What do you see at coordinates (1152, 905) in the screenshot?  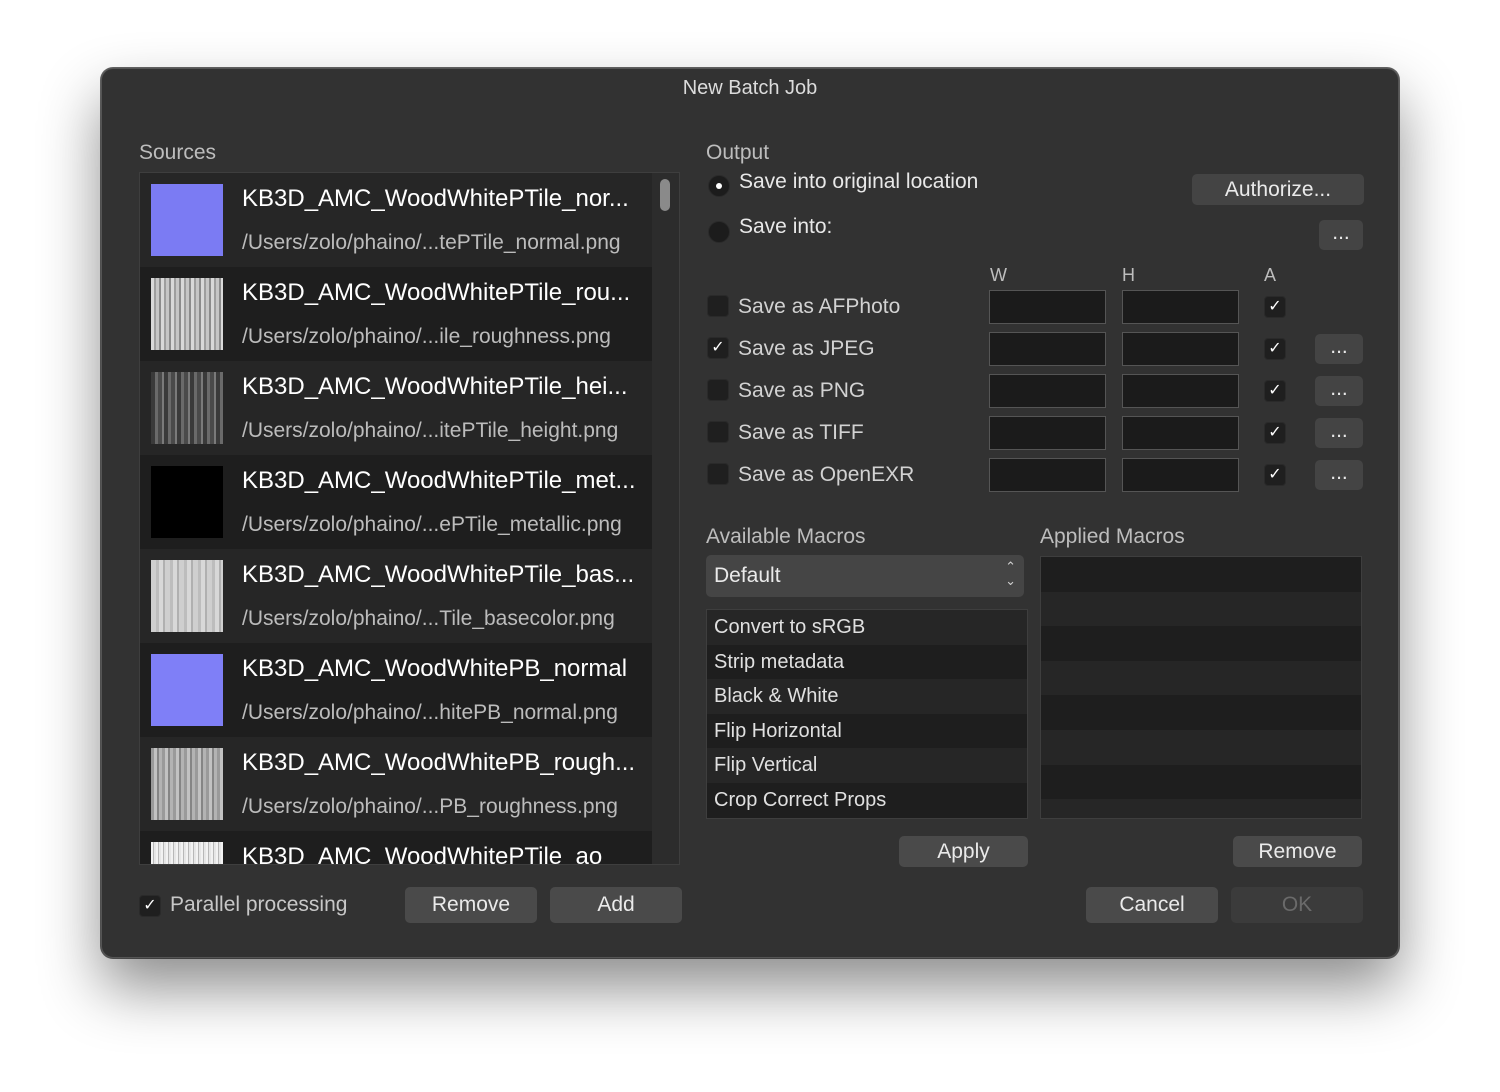 I see `cancel-button: Cancel` at bounding box center [1152, 905].